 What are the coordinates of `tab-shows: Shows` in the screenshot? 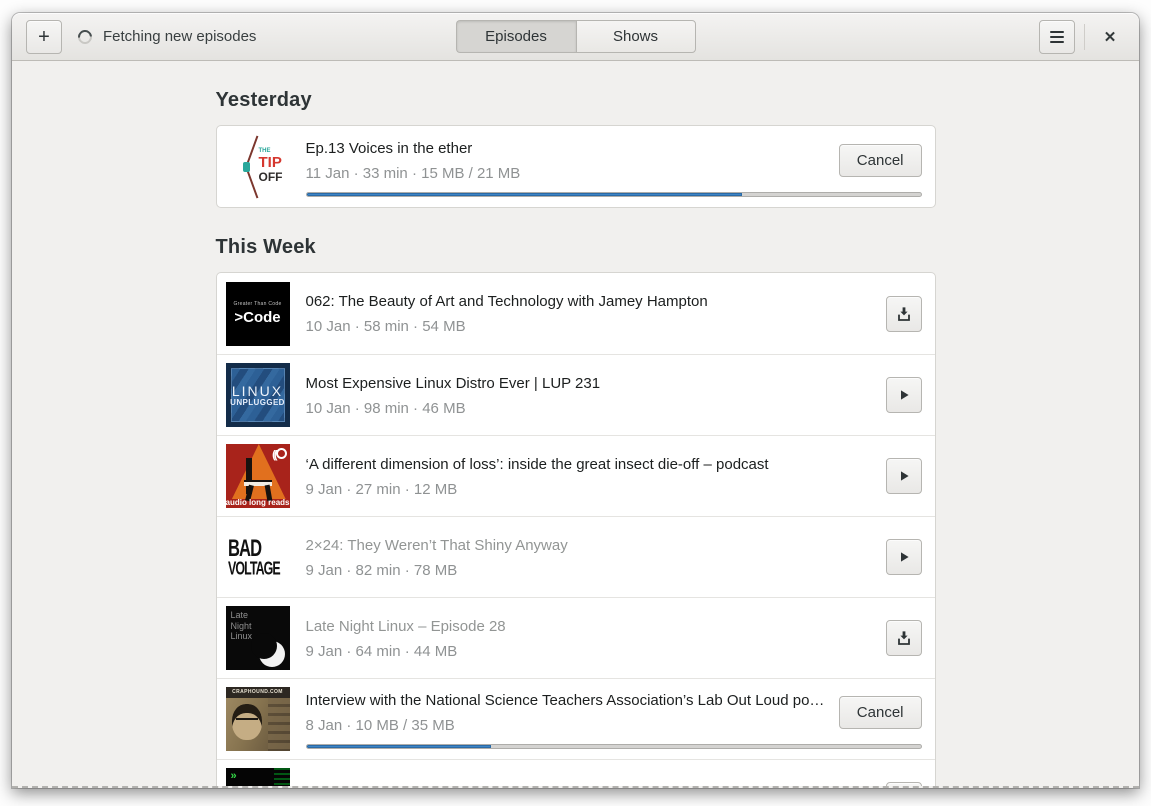 It's located at (635, 36).